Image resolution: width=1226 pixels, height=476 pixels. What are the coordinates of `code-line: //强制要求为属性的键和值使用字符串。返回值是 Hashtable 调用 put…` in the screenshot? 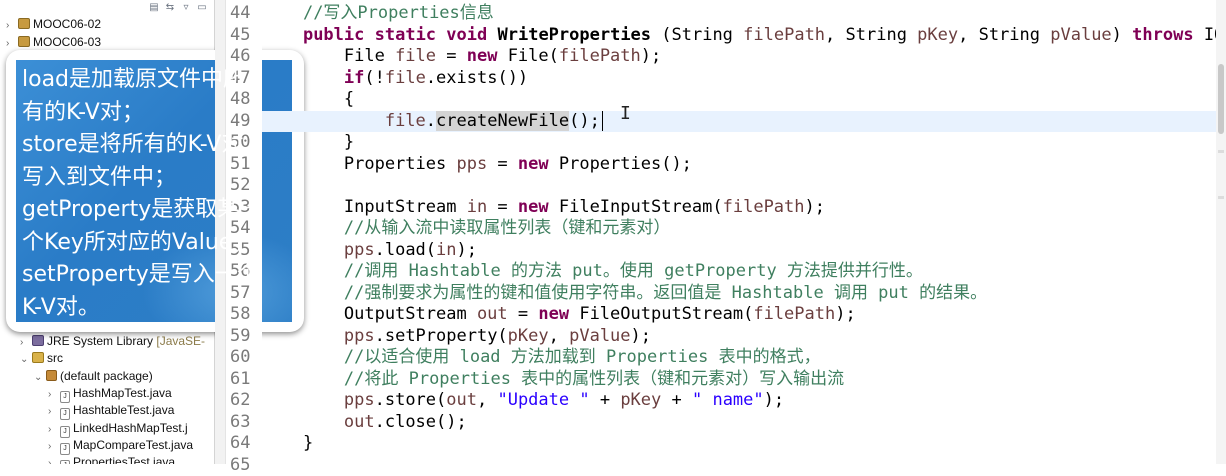 It's located at (739, 294).